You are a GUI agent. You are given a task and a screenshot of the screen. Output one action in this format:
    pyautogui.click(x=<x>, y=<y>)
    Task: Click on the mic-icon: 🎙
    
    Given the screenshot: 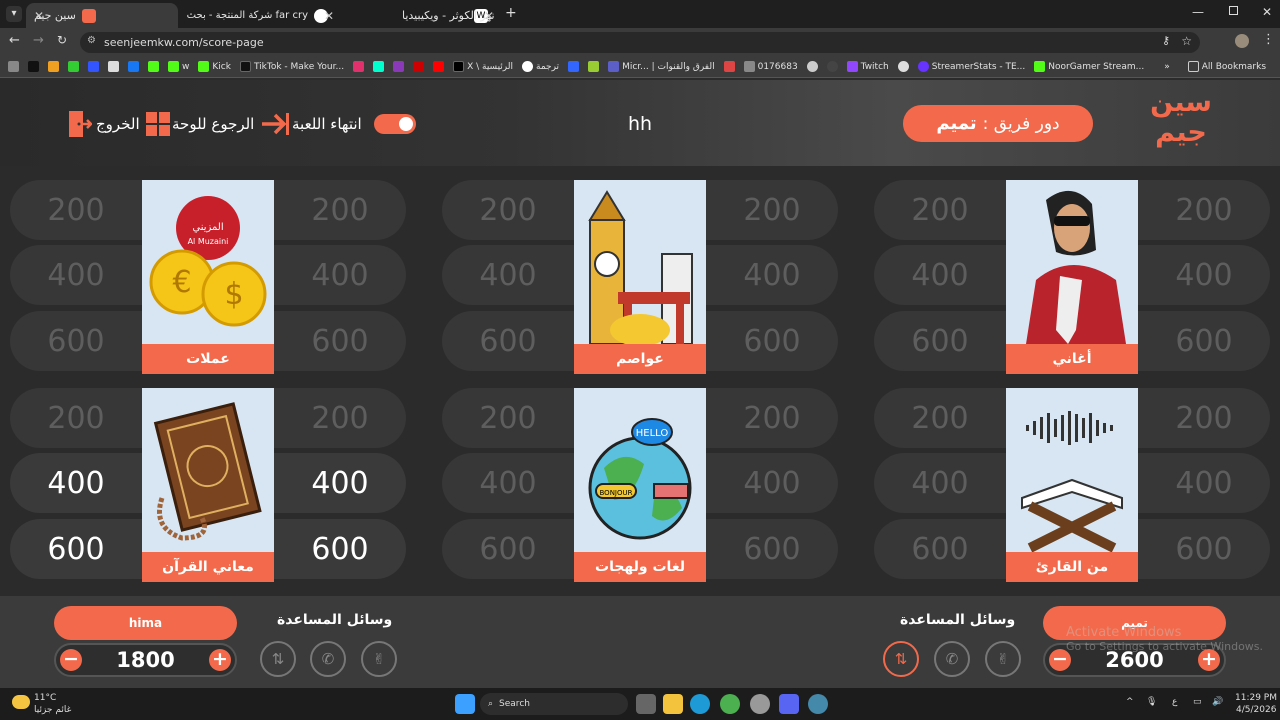 What is the action you would take?
    pyautogui.click(x=1151, y=702)
    